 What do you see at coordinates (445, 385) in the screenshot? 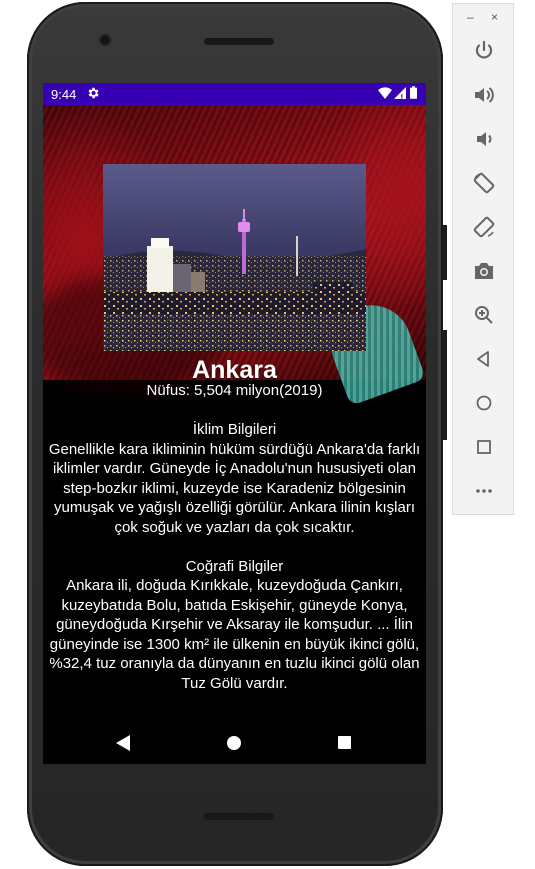
I see `volume-side-button` at bounding box center [445, 385].